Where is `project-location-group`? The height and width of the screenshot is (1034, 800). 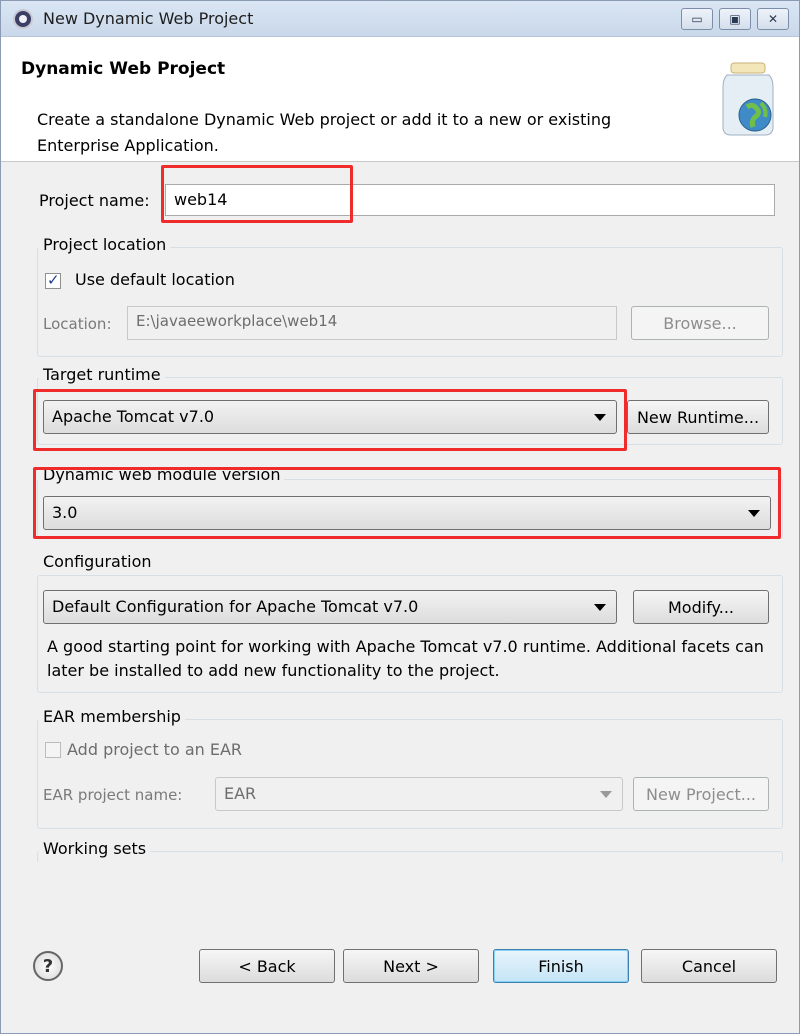 project-location-group is located at coordinates (410, 302).